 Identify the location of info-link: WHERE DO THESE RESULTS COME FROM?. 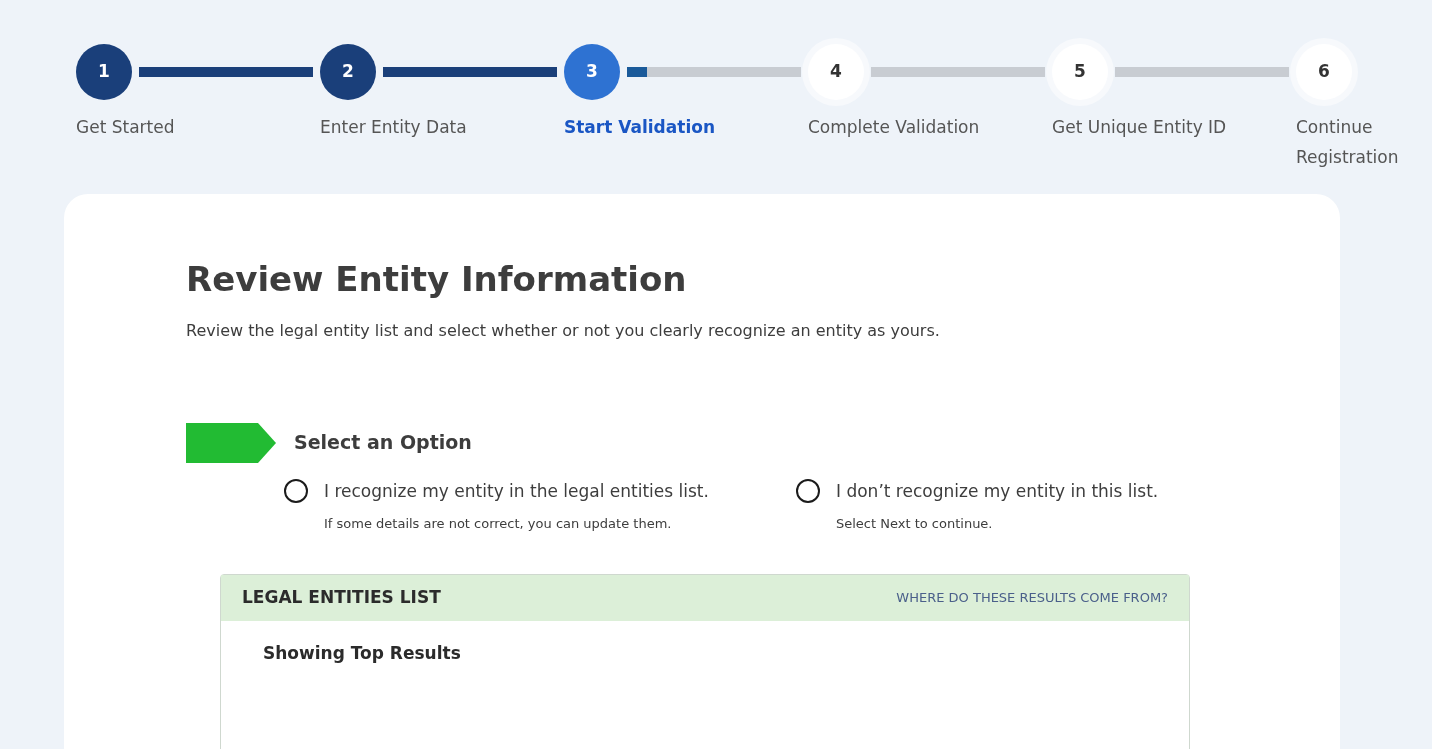
(1032, 597).